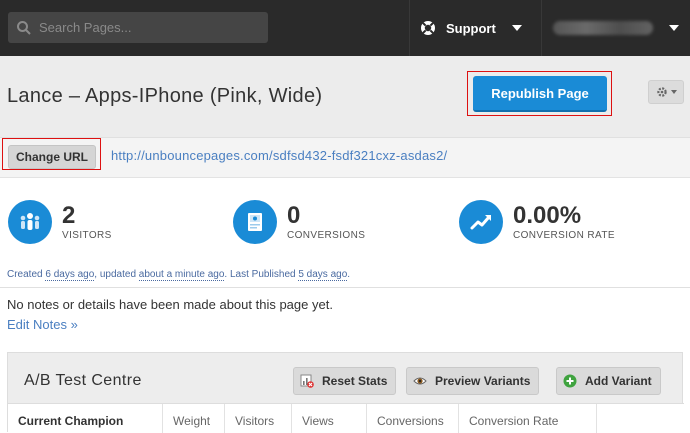  What do you see at coordinates (413, 418) in the screenshot?
I see `column-header: Conversions` at bounding box center [413, 418].